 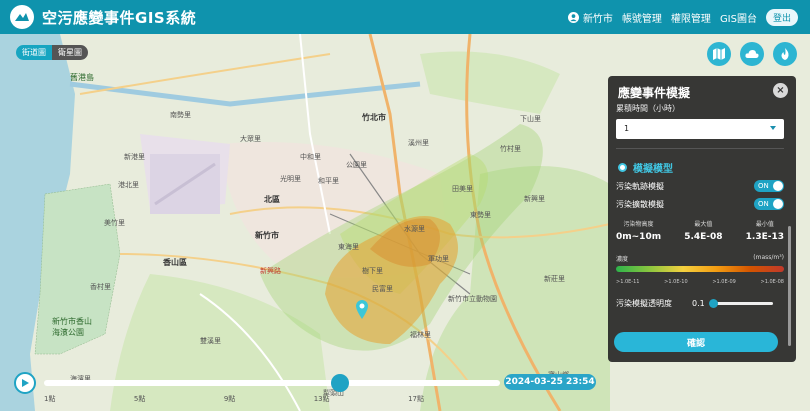 I want to click on panel-scrollbar, so click(x=789, y=286).